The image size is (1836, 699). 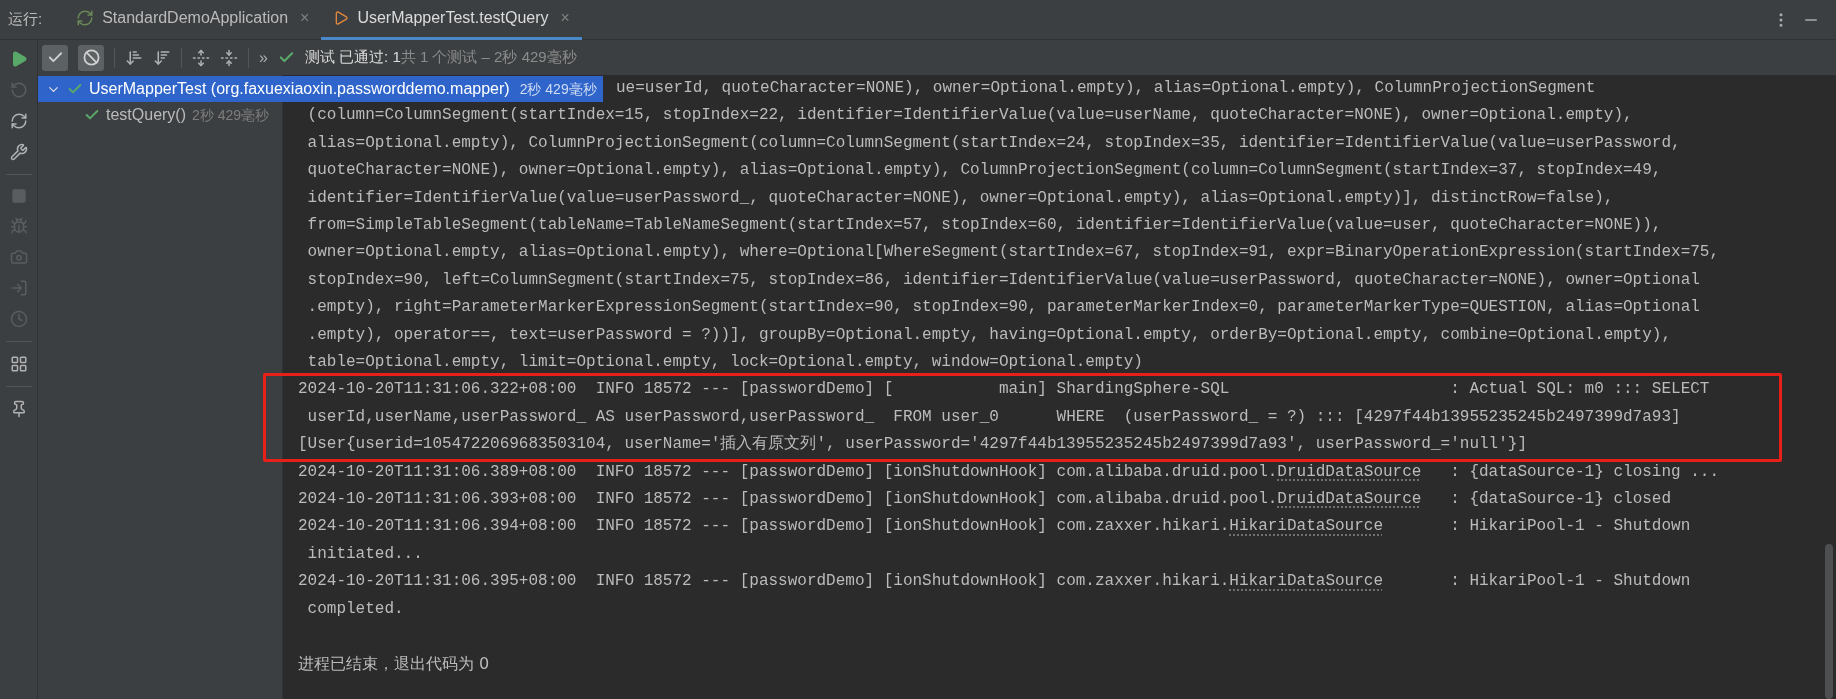 I want to click on console-text: 2024-10-20T11:31:06.389+08:00 INFO 18572 --- [passwordDemo] [ionShutdownHook] com.alibaba.druid.pool., so click(x=788, y=472).